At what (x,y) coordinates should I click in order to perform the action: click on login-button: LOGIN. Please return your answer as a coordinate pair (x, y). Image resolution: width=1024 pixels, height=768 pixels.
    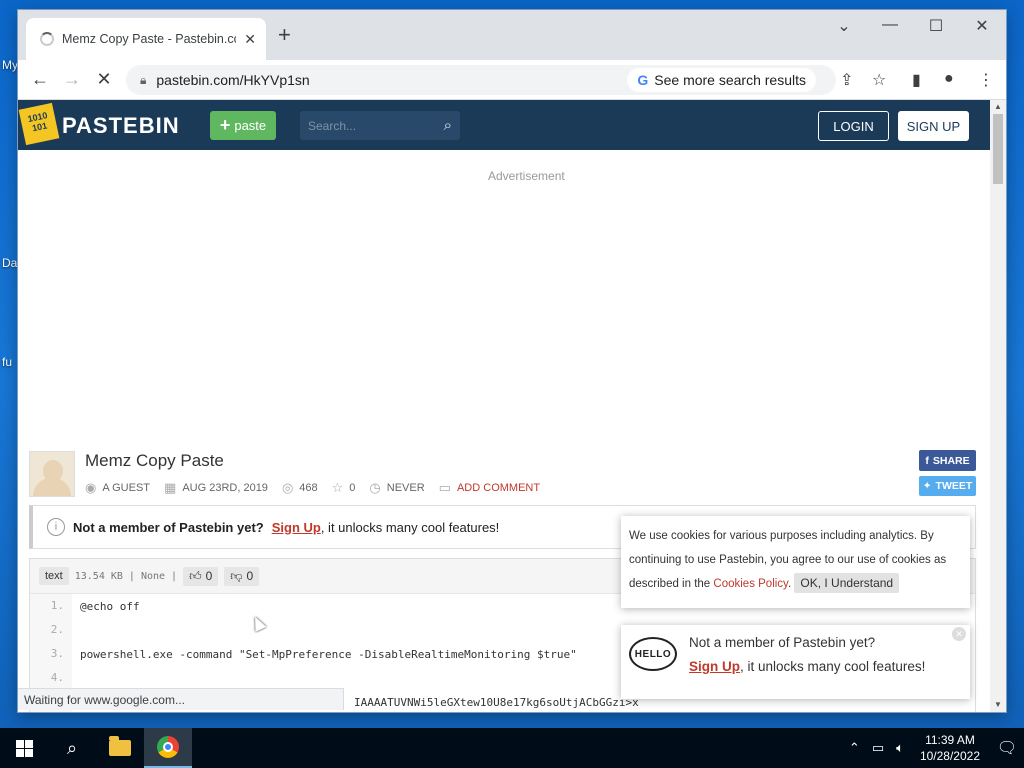
    Looking at the image, I should click on (853, 126).